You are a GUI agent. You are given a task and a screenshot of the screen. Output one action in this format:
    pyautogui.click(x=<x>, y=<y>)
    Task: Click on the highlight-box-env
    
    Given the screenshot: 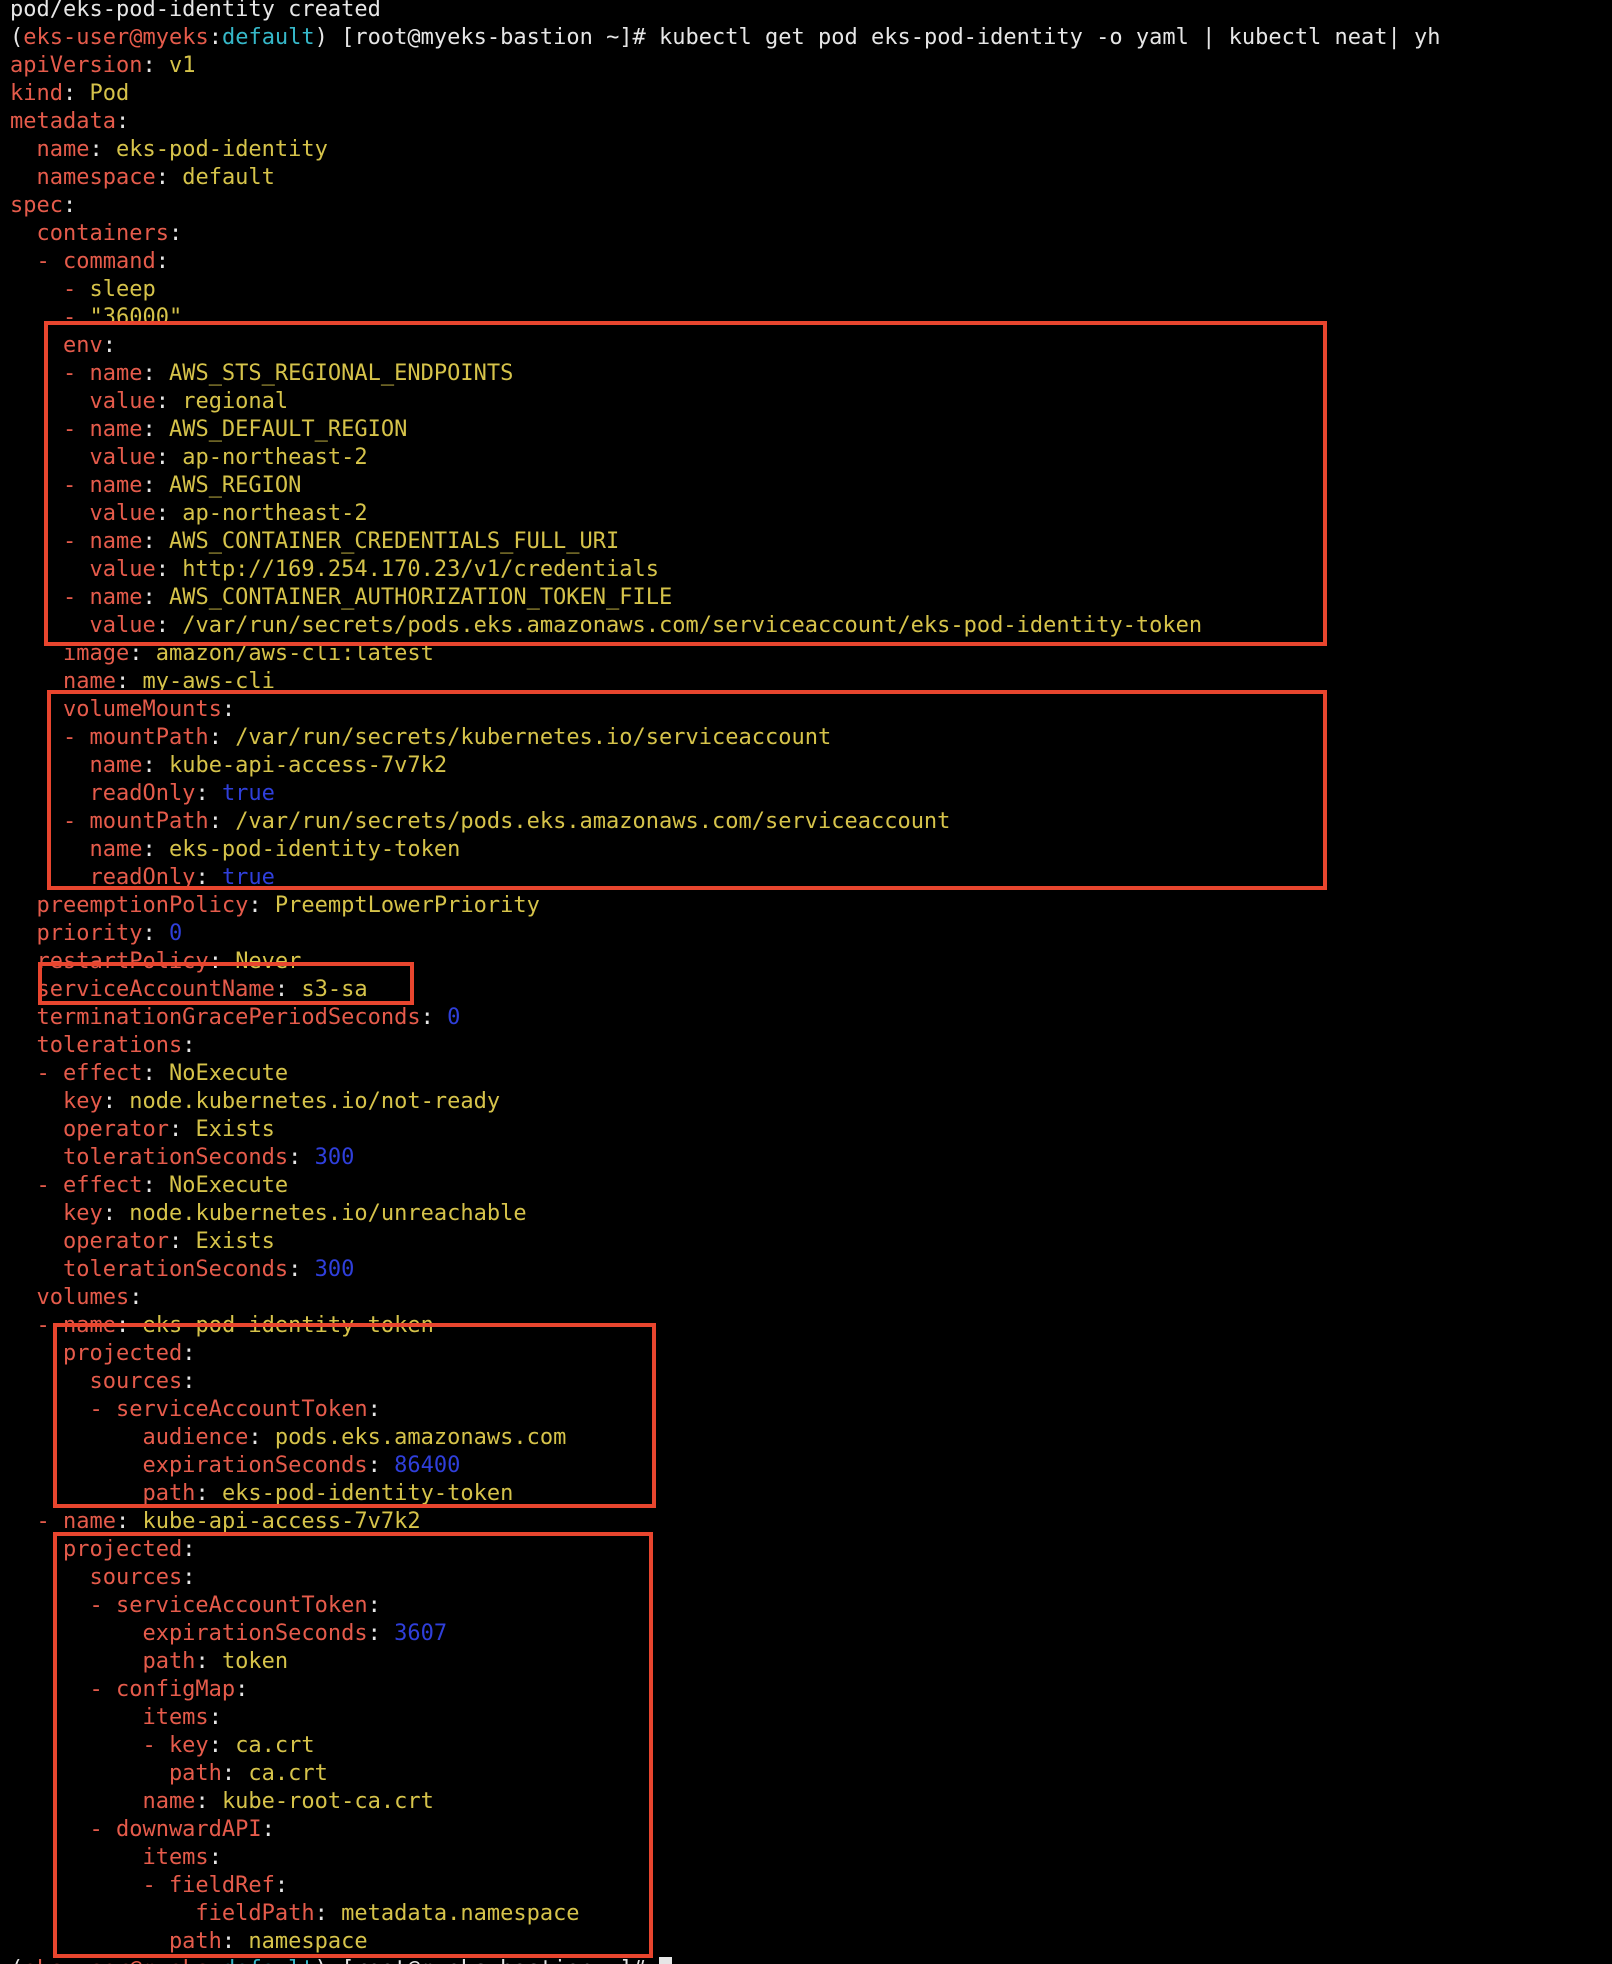 What is the action you would take?
    pyautogui.click(x=685, y=483)
    